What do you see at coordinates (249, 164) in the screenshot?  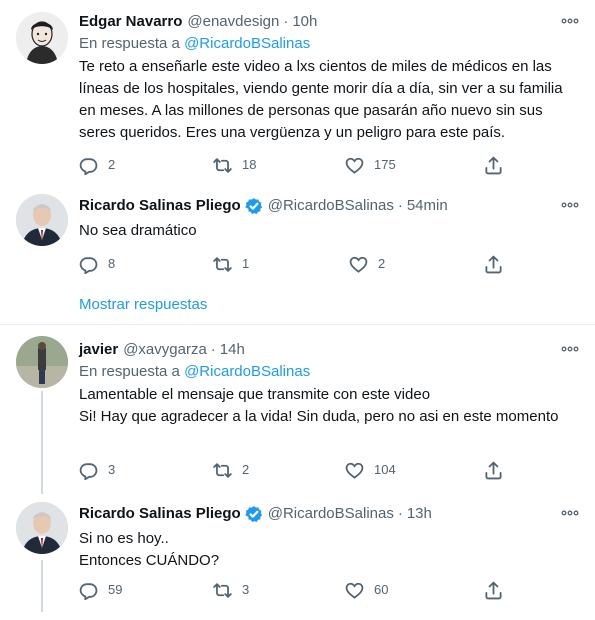 I see `retweet-count: 18` at bounding box center [249, 164].